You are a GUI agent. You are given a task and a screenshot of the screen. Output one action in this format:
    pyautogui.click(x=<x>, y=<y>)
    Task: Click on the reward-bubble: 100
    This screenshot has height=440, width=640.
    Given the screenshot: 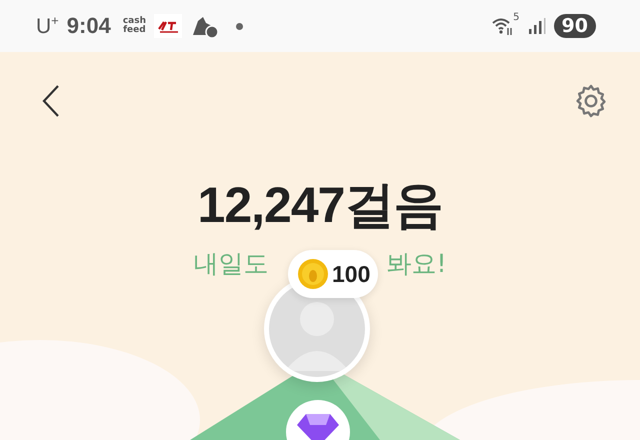 What is the action you would take?
    pyautogui.click(x=333, y=274)
    